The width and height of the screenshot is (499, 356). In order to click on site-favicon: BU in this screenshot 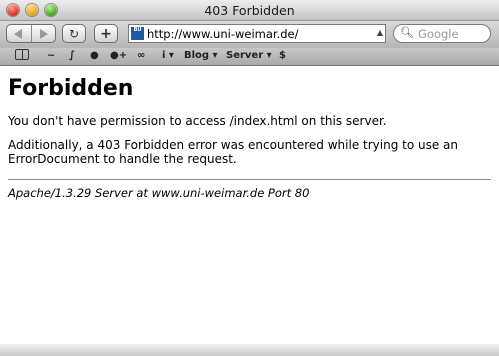, I will do `click(137, 33)`.